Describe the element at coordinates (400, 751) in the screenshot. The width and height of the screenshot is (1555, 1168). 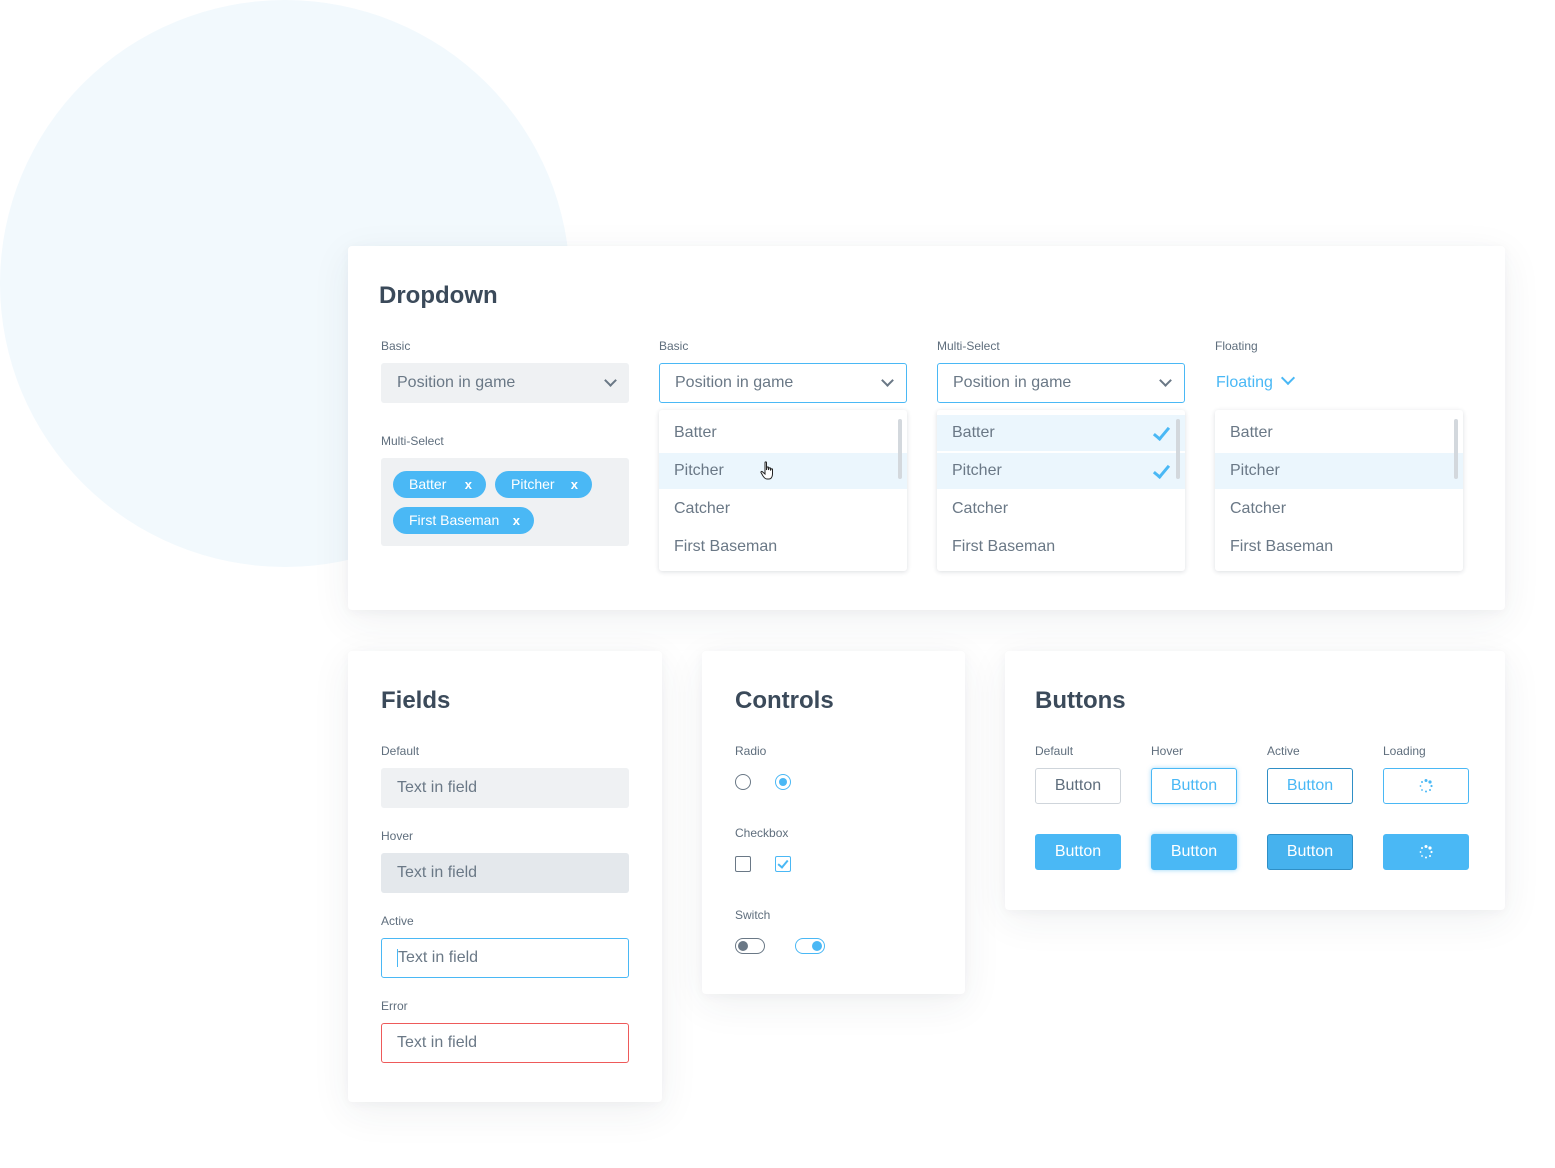
I see `field-label-default: Default` at that location.